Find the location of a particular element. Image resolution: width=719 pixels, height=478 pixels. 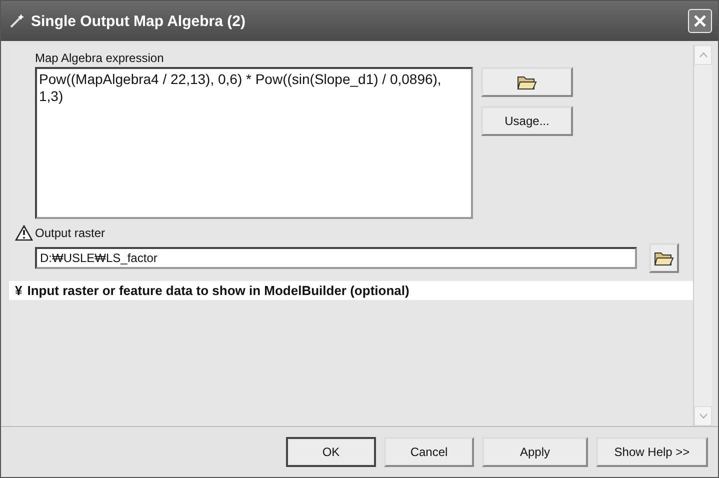

dialog-button: Apply is located at coordinates (535, 452).